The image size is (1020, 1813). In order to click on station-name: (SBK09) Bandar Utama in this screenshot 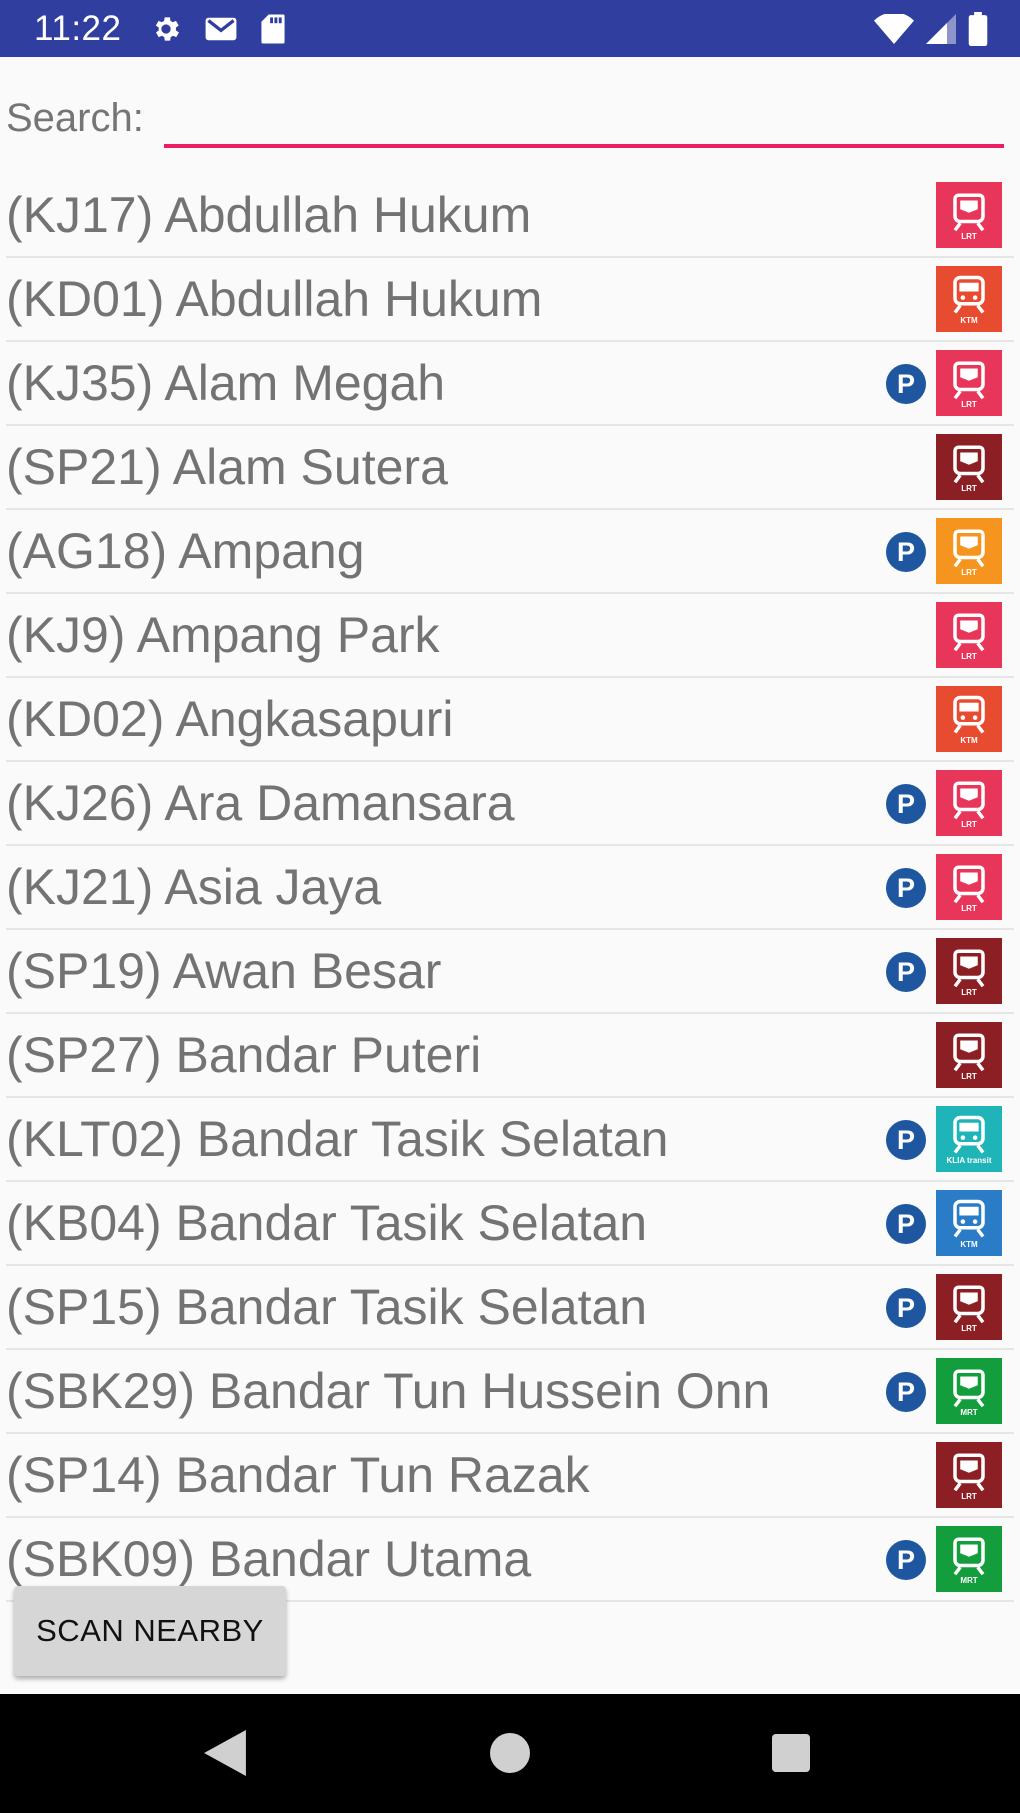, I will do `click(269, 1559)`.